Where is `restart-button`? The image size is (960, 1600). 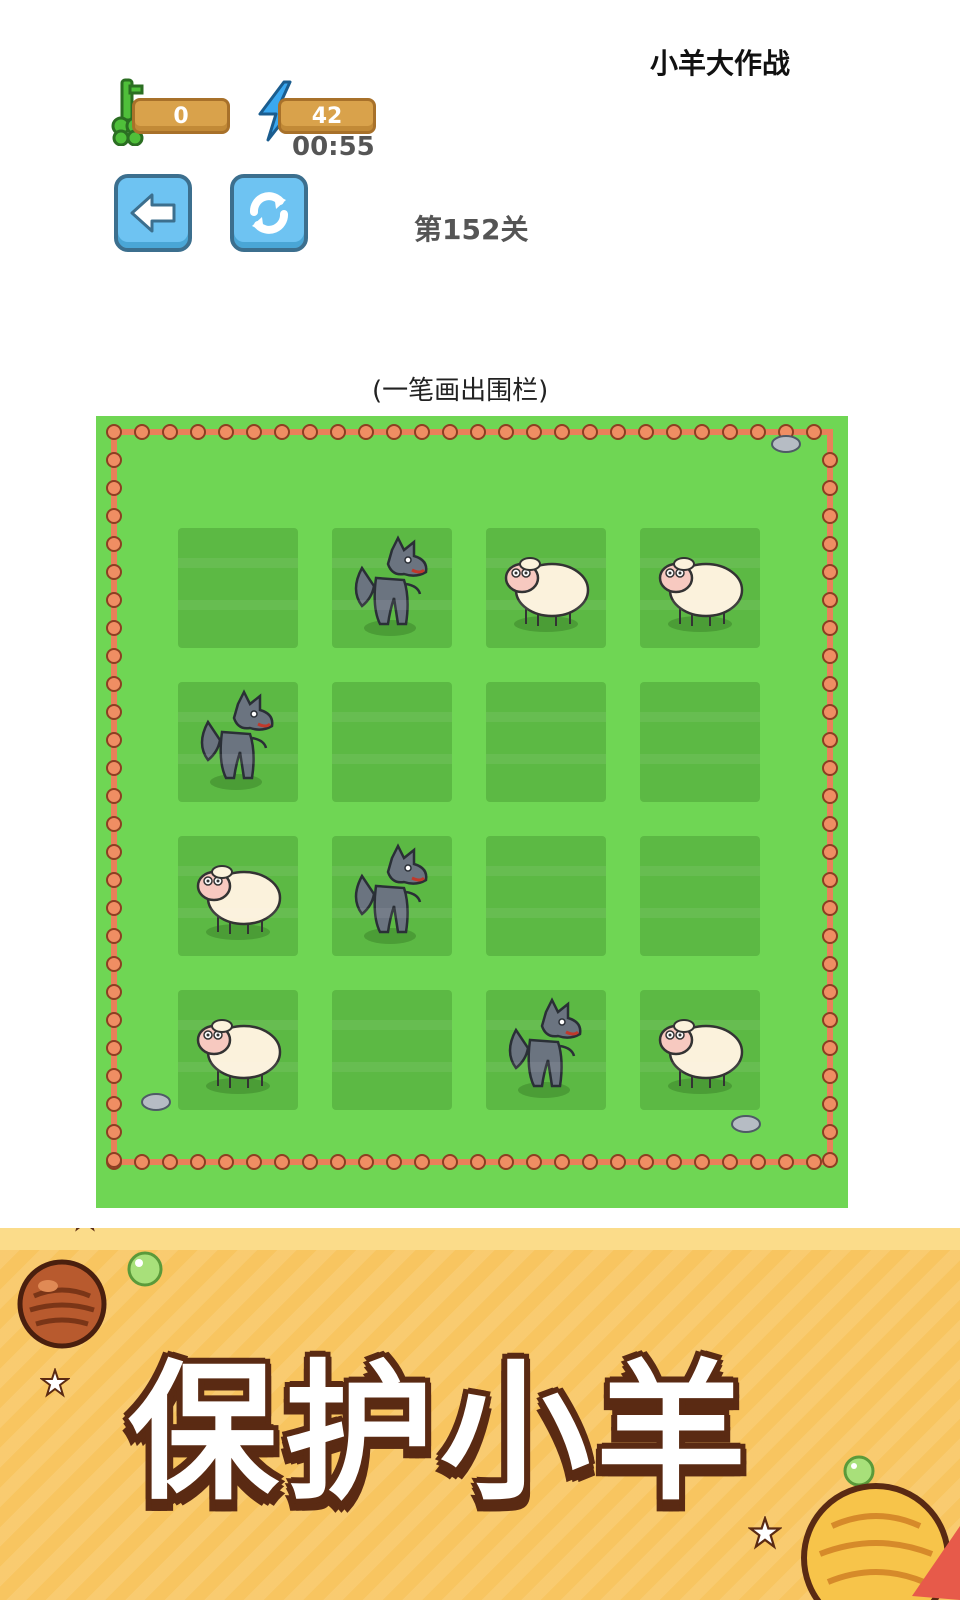 restart-button is located at coordinates (269, 213).